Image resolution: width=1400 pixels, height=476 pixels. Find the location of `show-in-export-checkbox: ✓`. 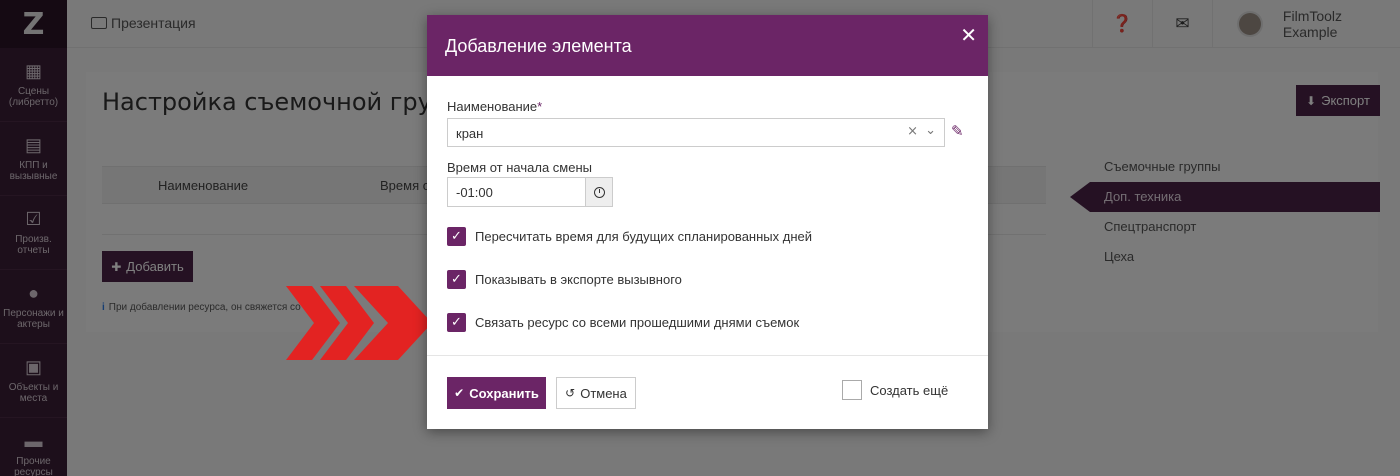

show-in-export-checkbox: ✓ is located at coordinates (456, 279).